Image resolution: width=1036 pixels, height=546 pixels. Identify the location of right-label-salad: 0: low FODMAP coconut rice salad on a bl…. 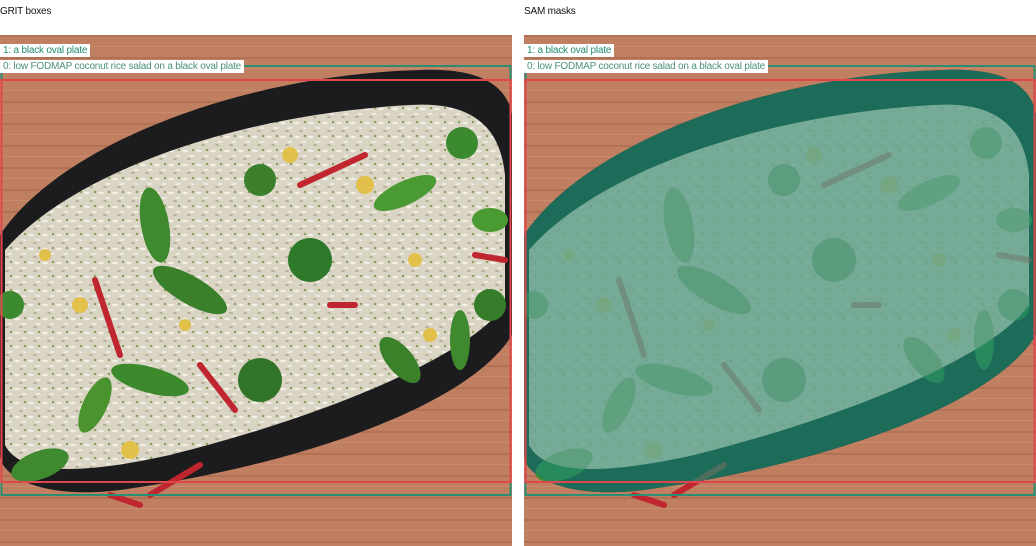
(646, 66).